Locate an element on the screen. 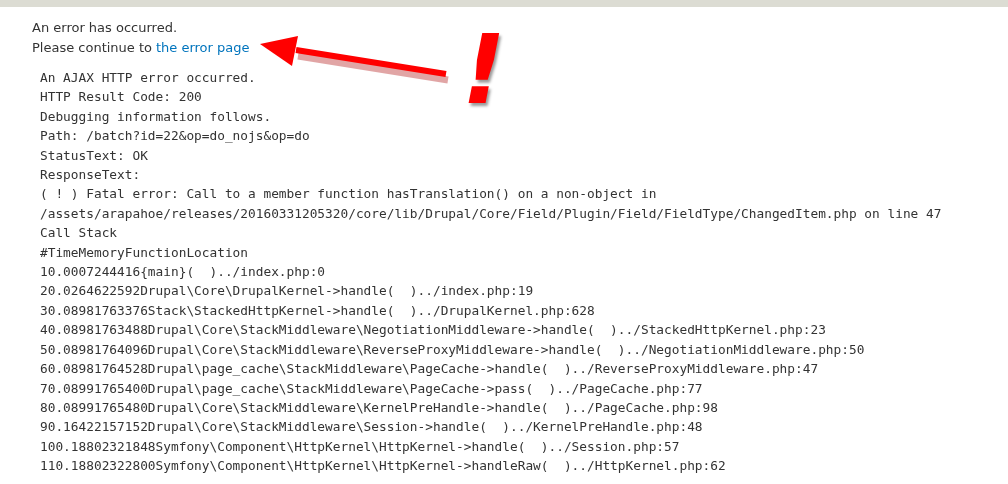 The image size is (1008, 484). debug-line: HTTP Result Code: 200 is located at coordinates (121, 97).